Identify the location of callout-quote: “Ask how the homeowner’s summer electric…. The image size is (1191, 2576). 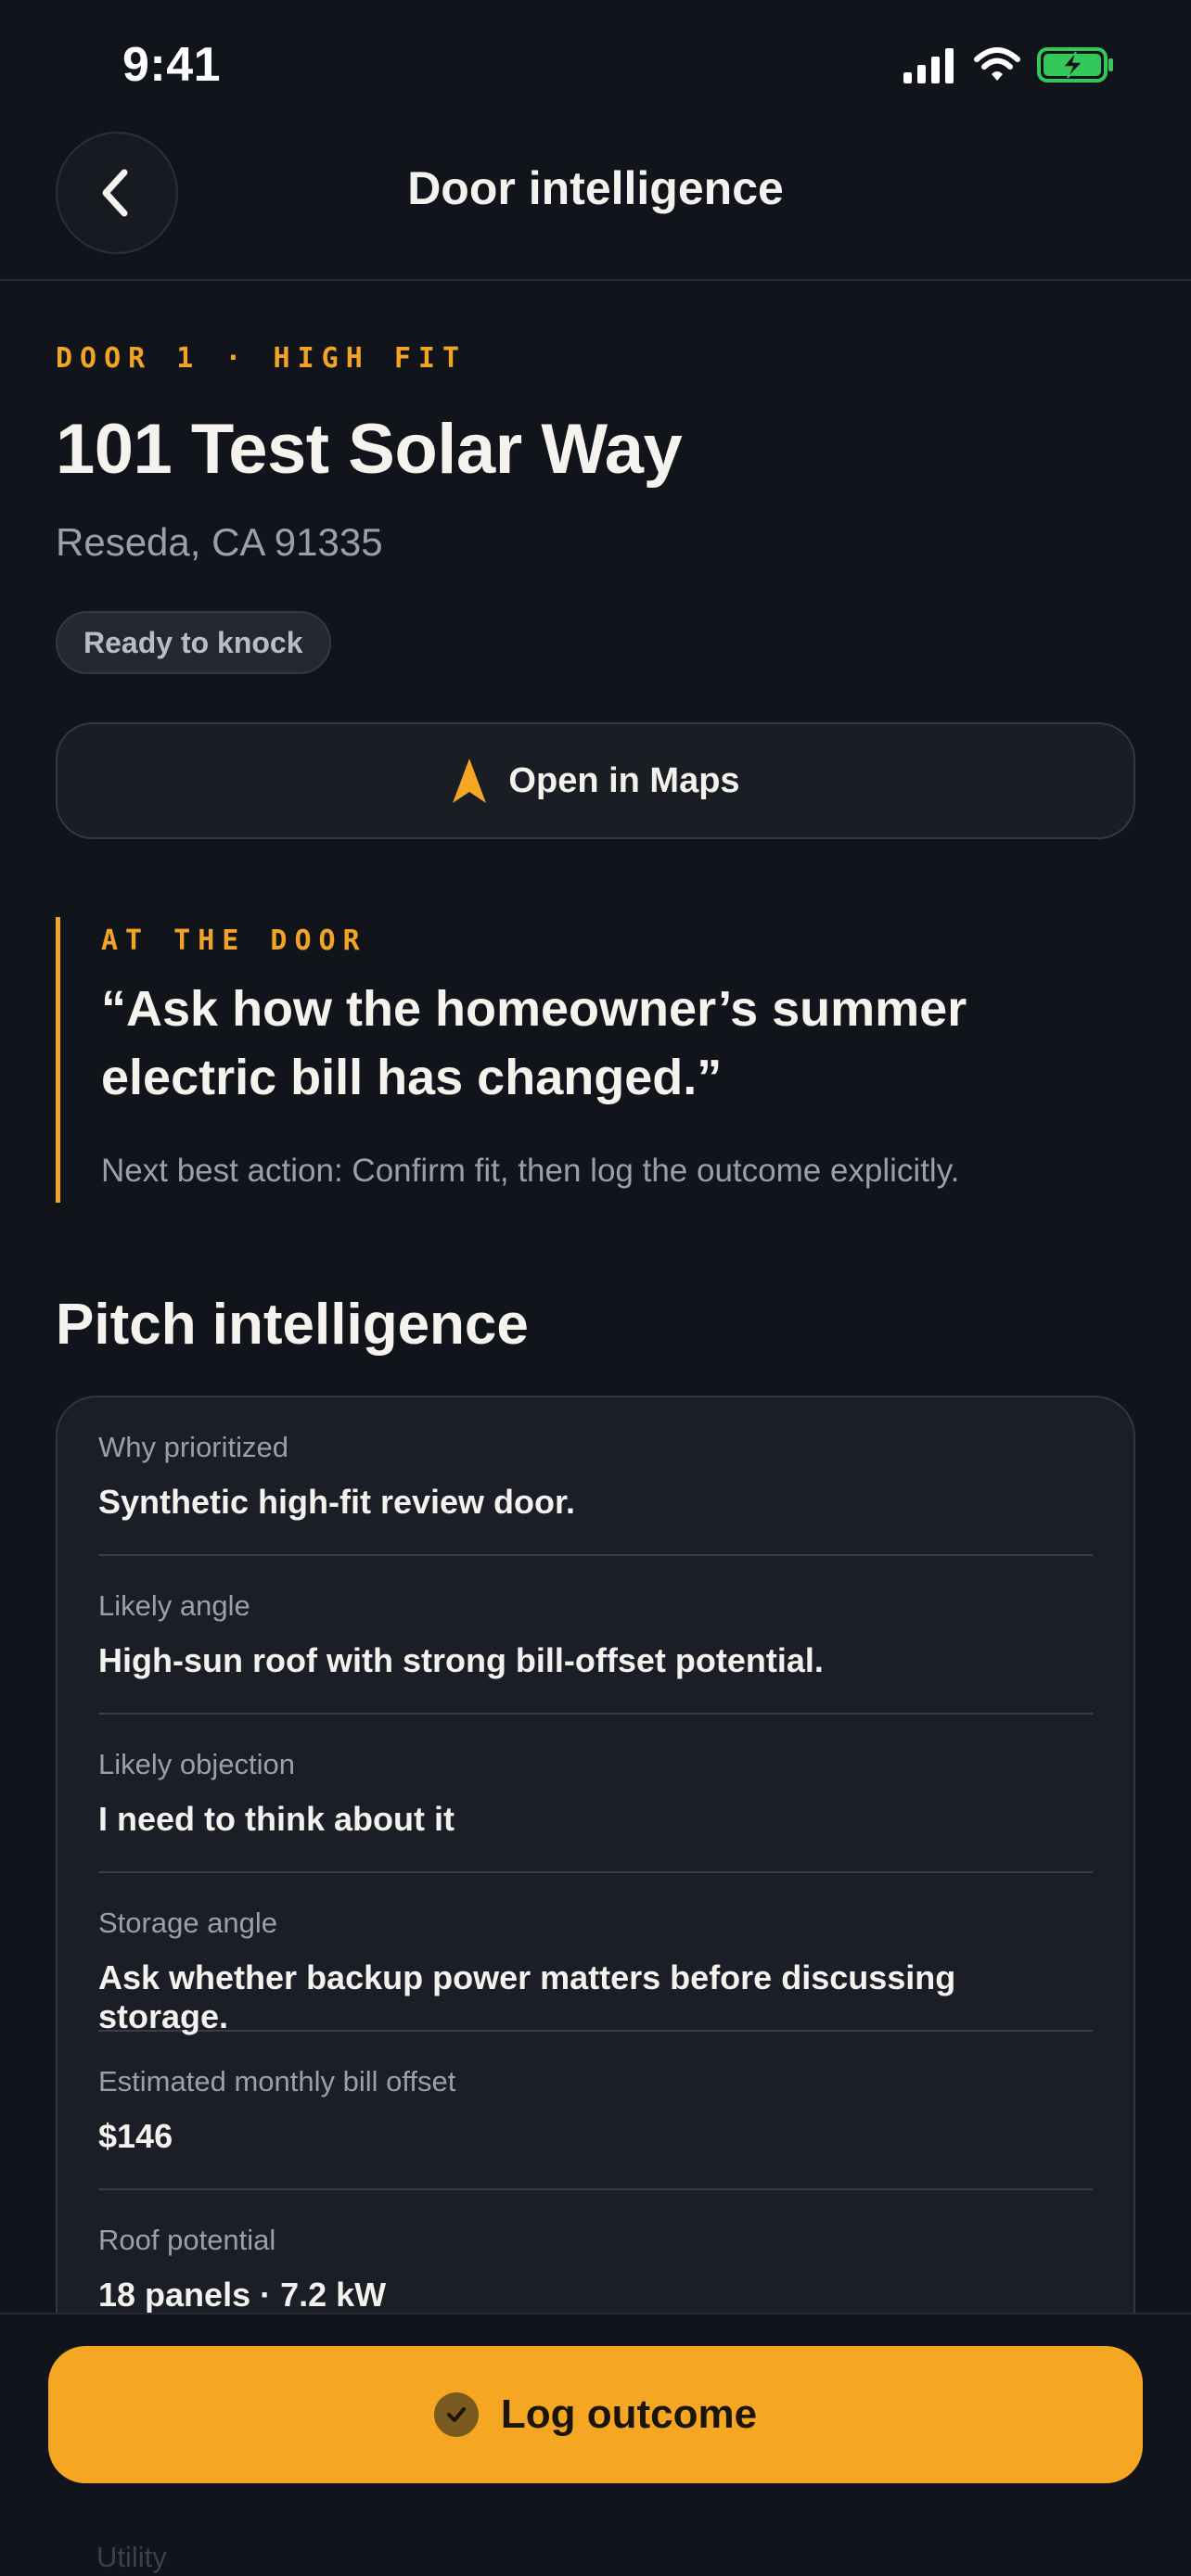
(534, 1043).